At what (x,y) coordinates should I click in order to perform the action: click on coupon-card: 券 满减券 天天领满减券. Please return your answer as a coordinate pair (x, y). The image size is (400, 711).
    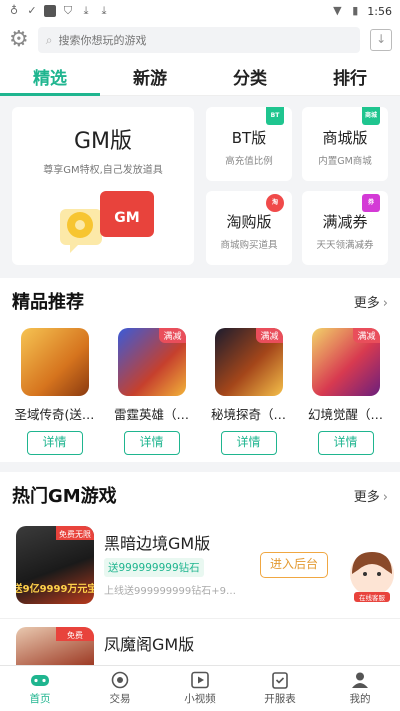
    Looking at the image, I should click on (345, 228).